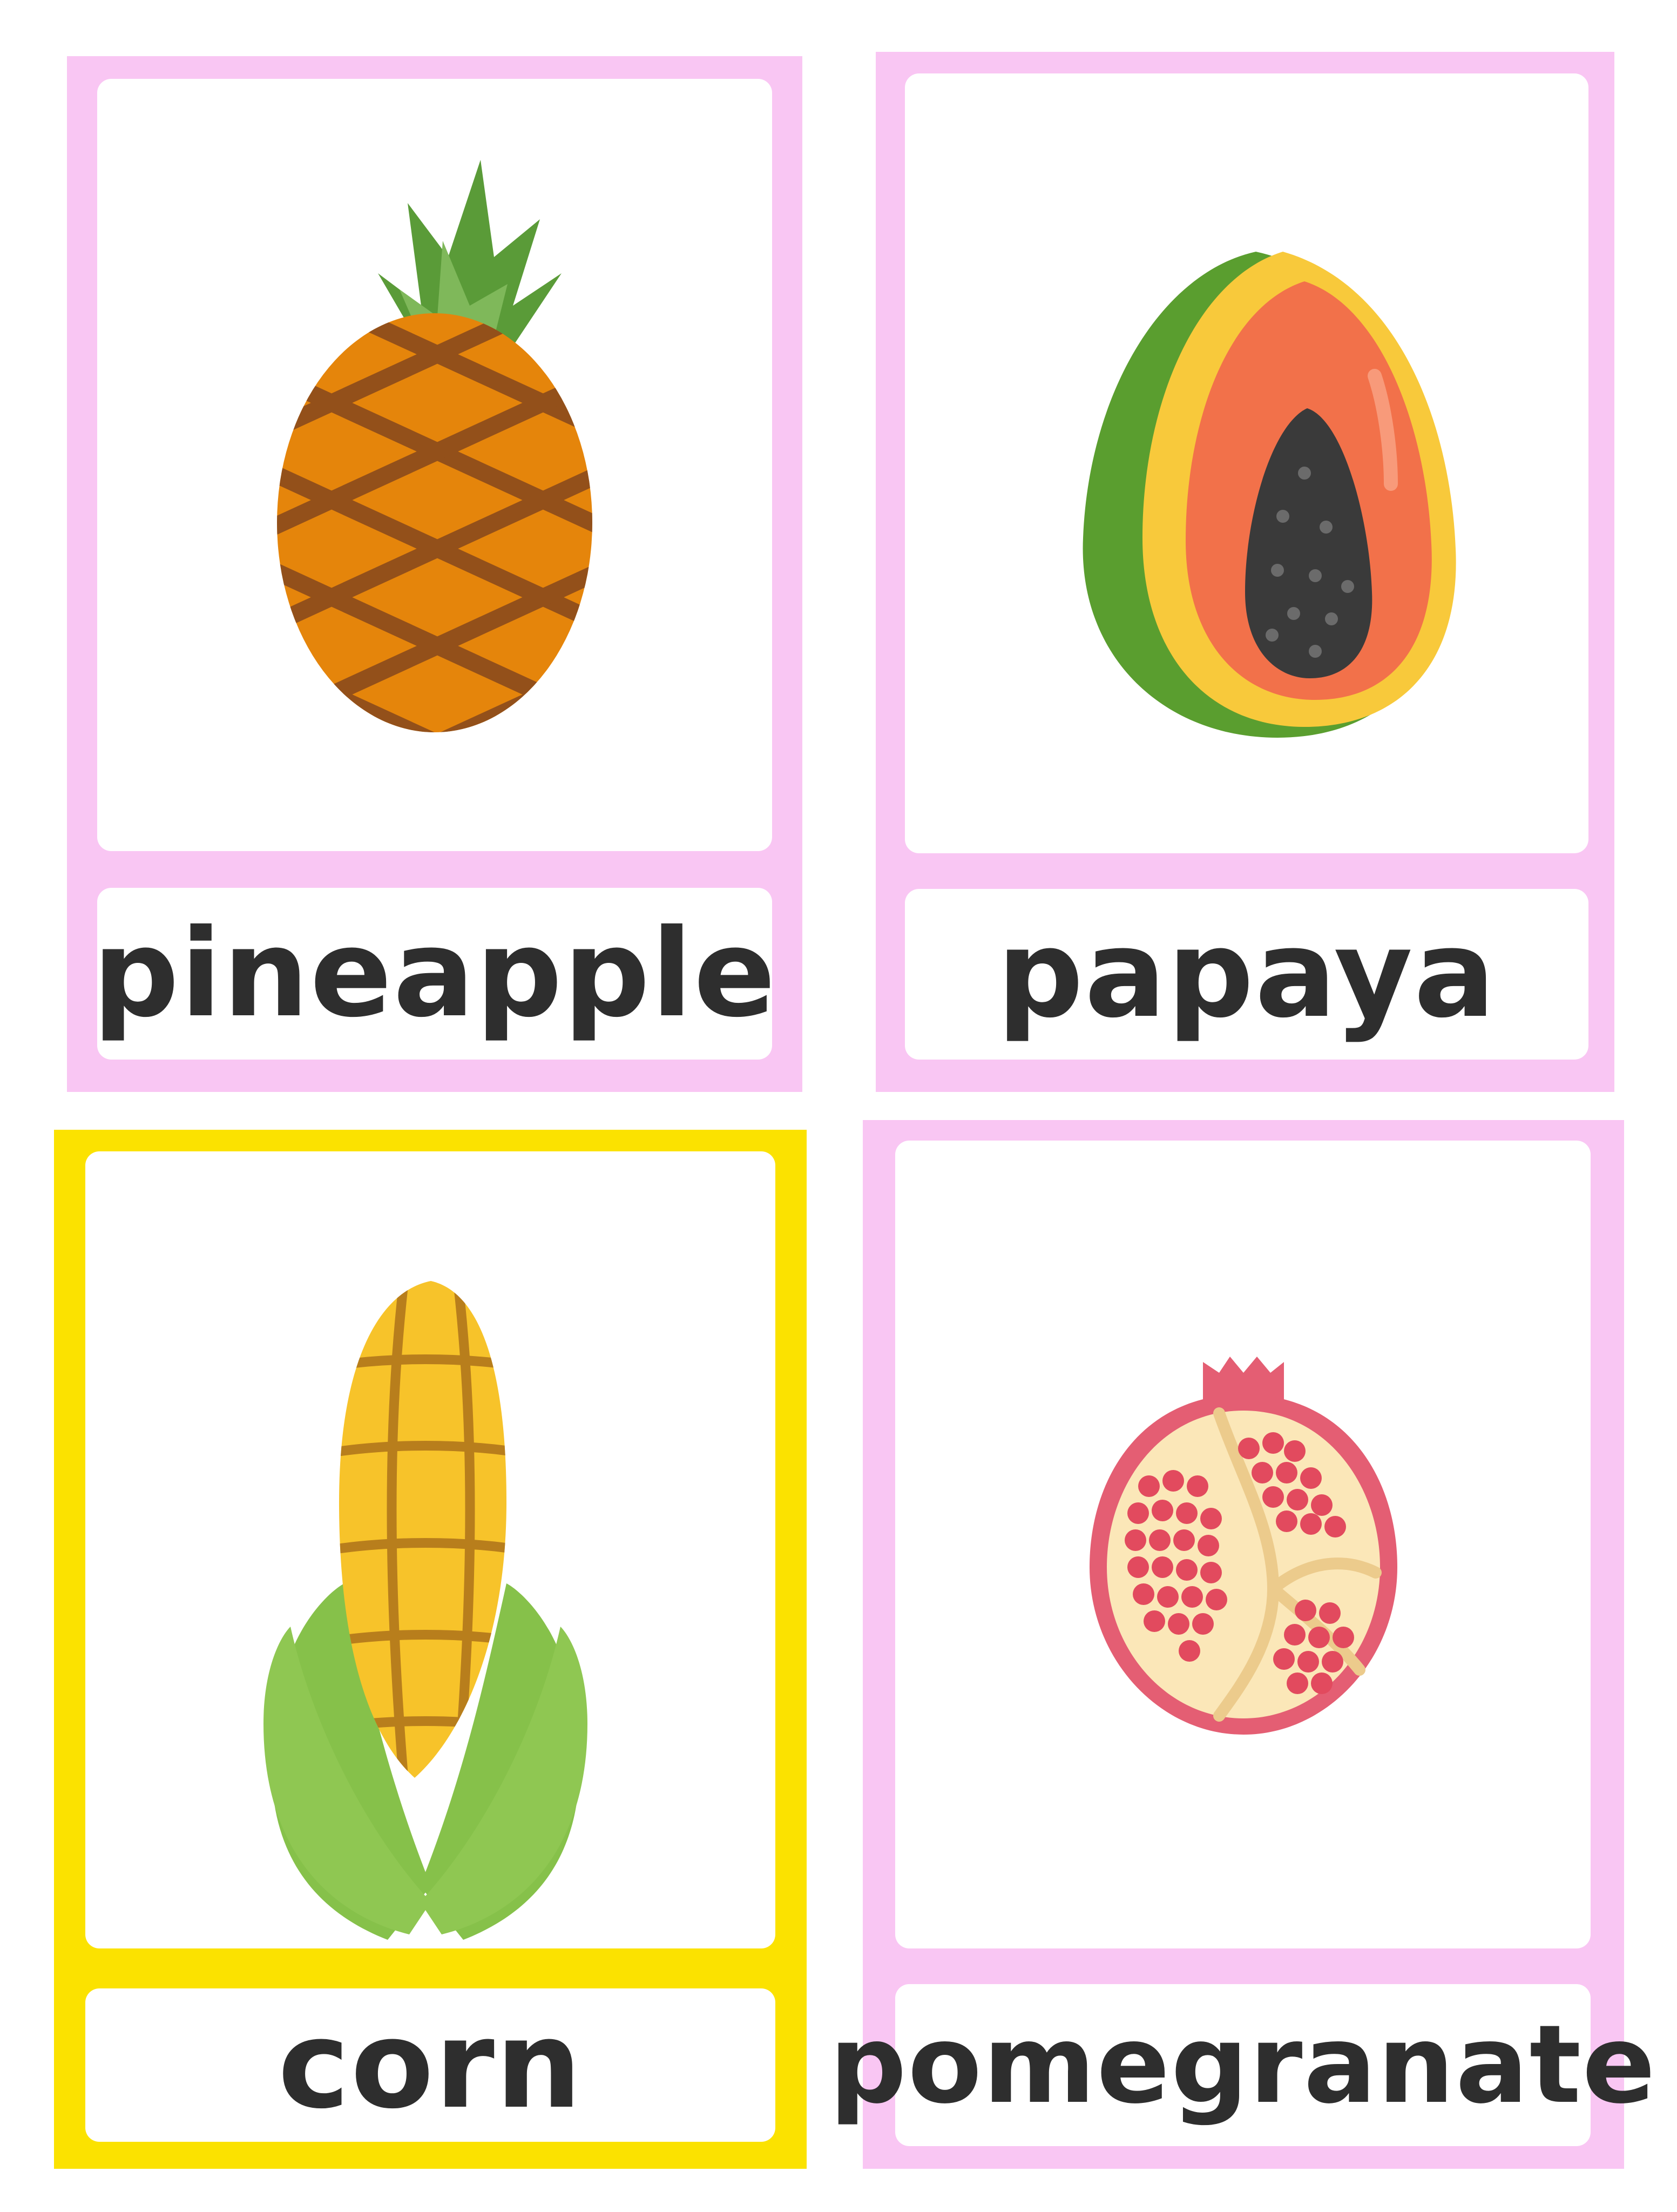 Image resolution: width=1677 pixels, height=2212 pixels. I want to click on pomegranate-icon, so click(1243, 1546).